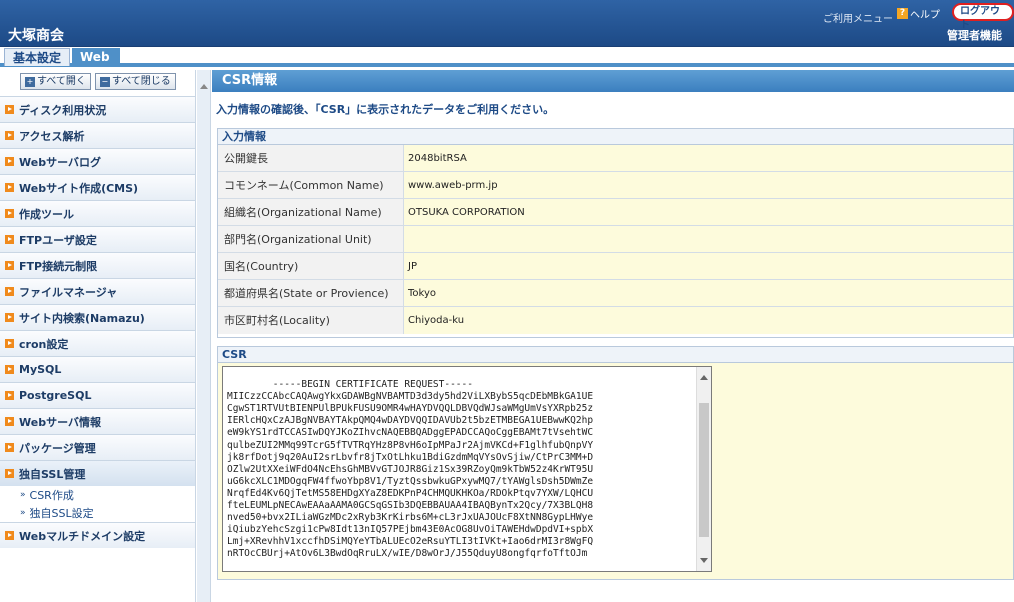 This screenshot has height=602, width=1014. Describe the element at coordinates (97, 343) in the screenshot. I see `sidebar-item-cron: cron設定` at that location.